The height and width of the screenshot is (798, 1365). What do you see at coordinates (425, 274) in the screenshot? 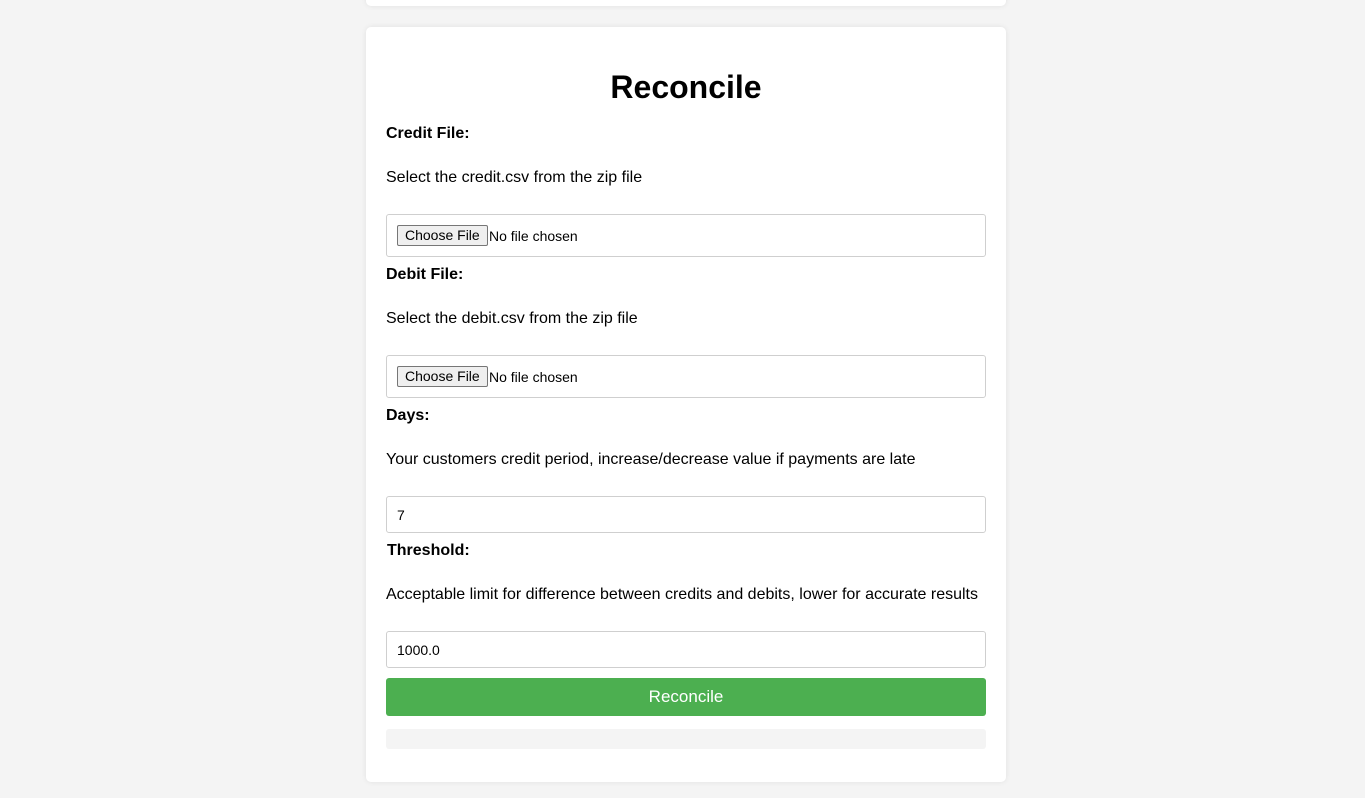
I see `debit-file-label: Debit File:` at bounding box center [425, 274].